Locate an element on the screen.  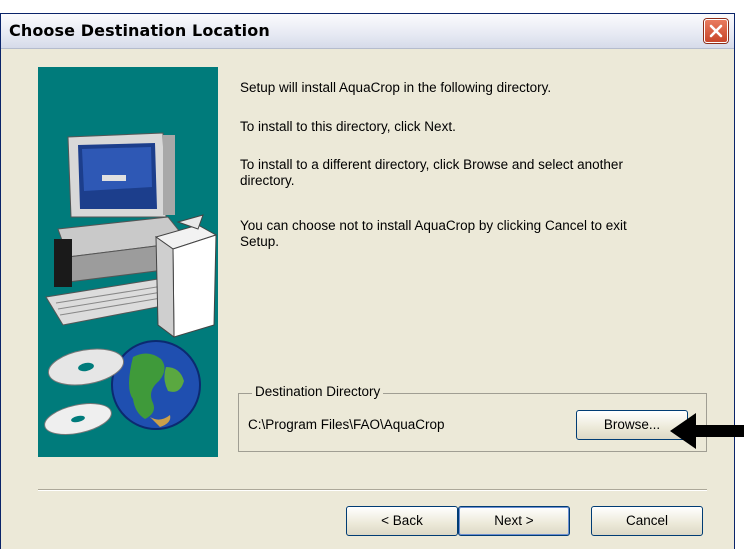
destination-path-text: C:\Program Files\FAO\AquaCrop is located at coordinates (346, 424).